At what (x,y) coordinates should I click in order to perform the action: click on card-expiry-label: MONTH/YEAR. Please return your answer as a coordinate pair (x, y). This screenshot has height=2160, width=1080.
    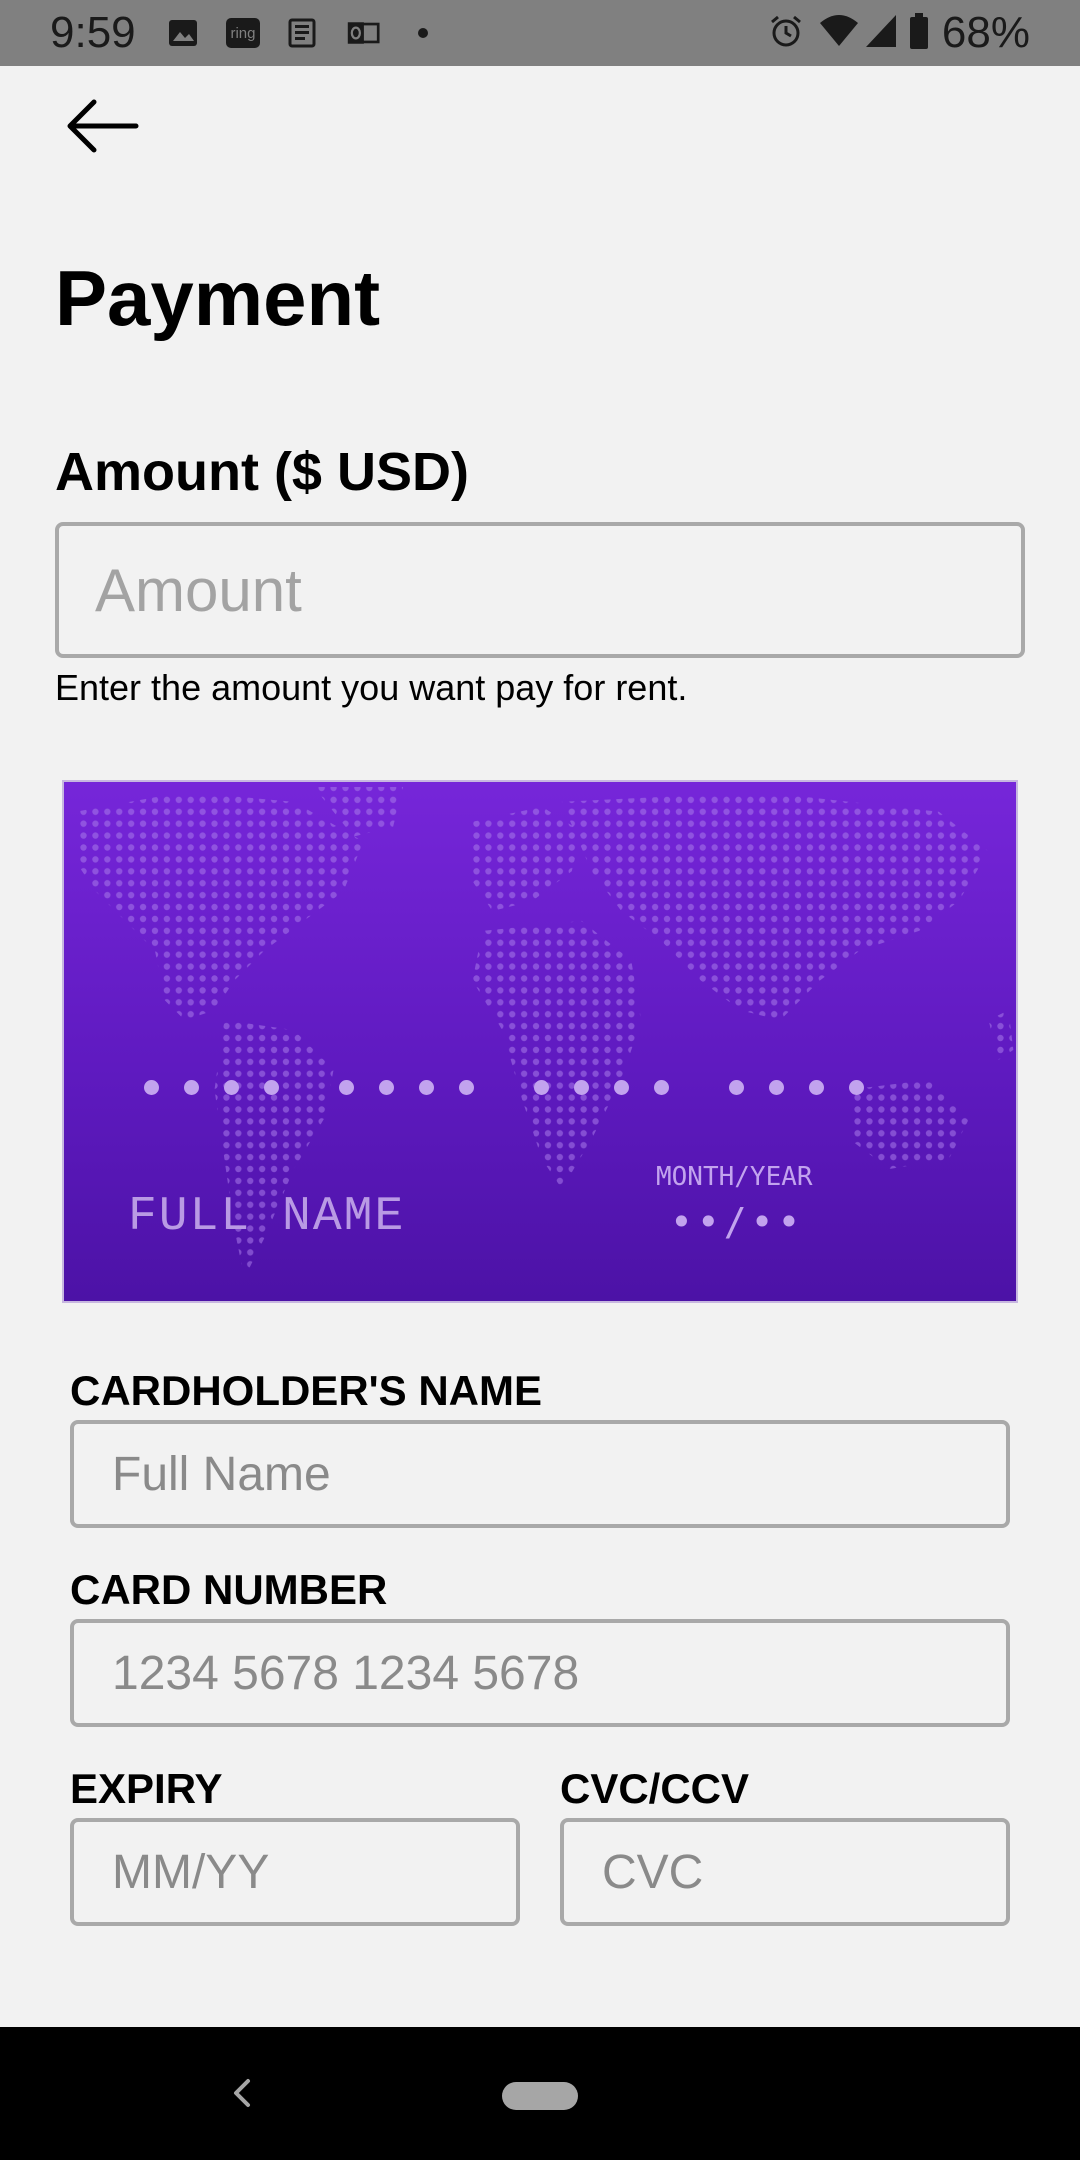
    Looking at the image, I should click on (734, 1177).